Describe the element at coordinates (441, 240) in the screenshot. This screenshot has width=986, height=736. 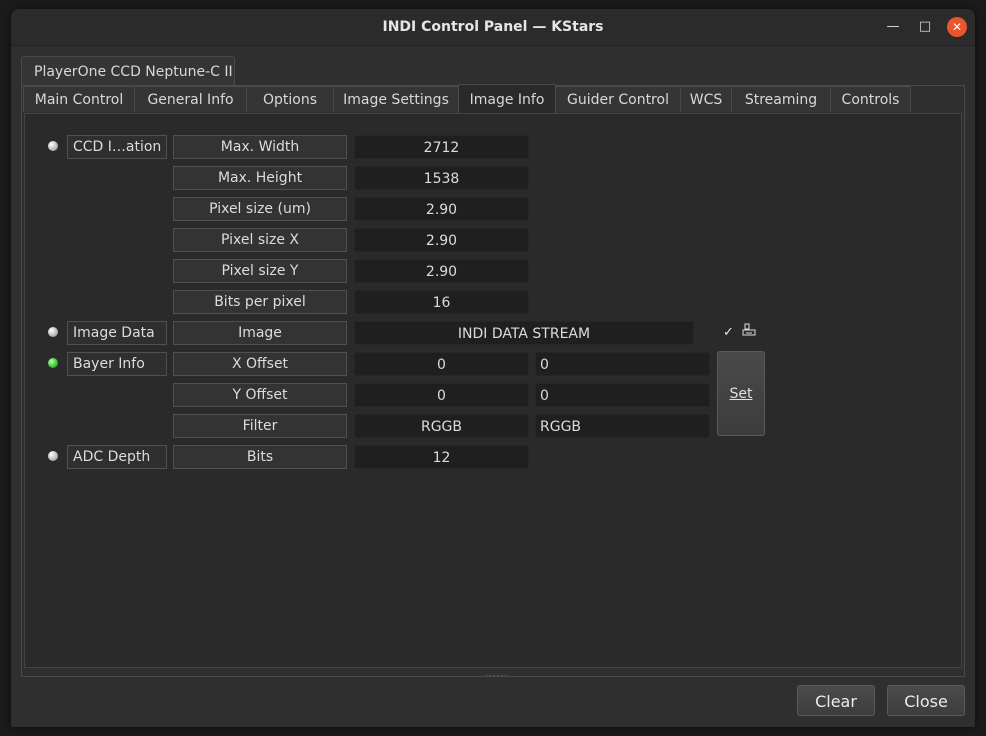
I see `pixel-size-x-value: 2.90` at that location.